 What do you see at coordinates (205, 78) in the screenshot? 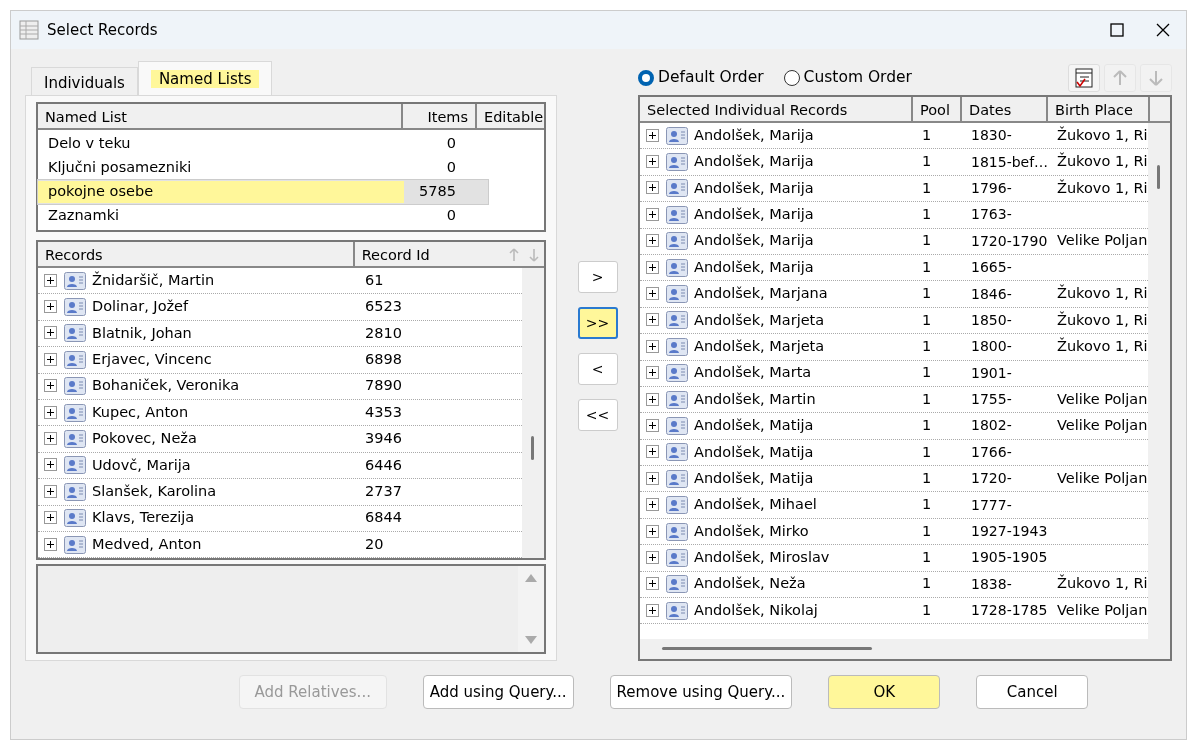
I see `tab: Named Lists` at bounding box center [205, 78].